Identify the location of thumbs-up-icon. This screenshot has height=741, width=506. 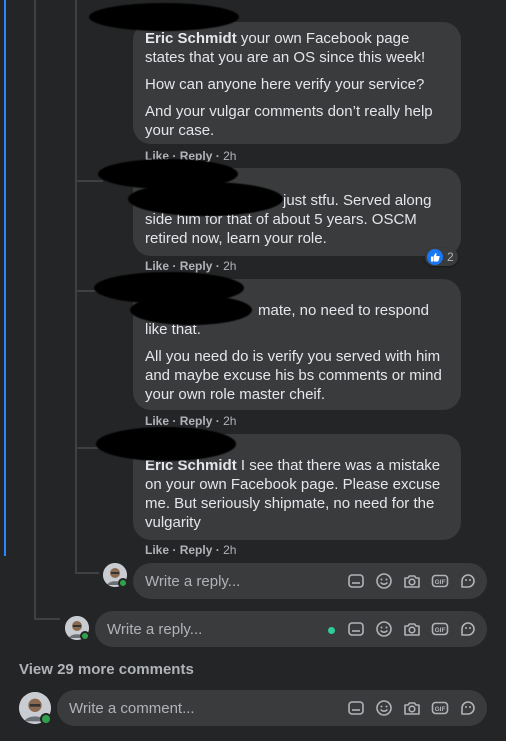
(435, 257).